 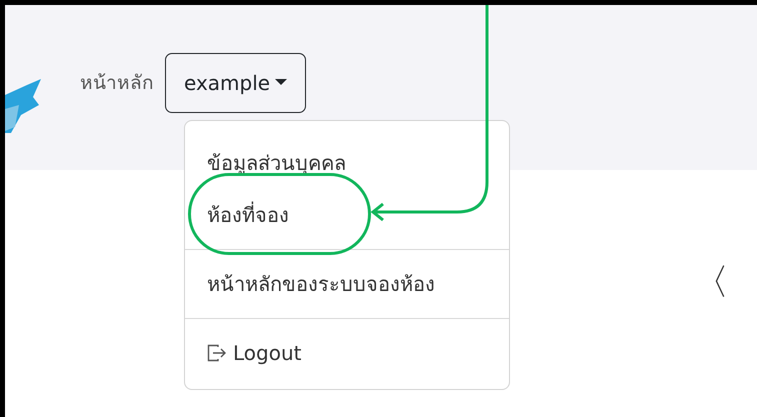 What do you see at coordinates (347, 284) in the screenshot?
I see `dropdown-menu-item: หน้าหลักของระบบจองห้อง` at bounding box center [347, 284].